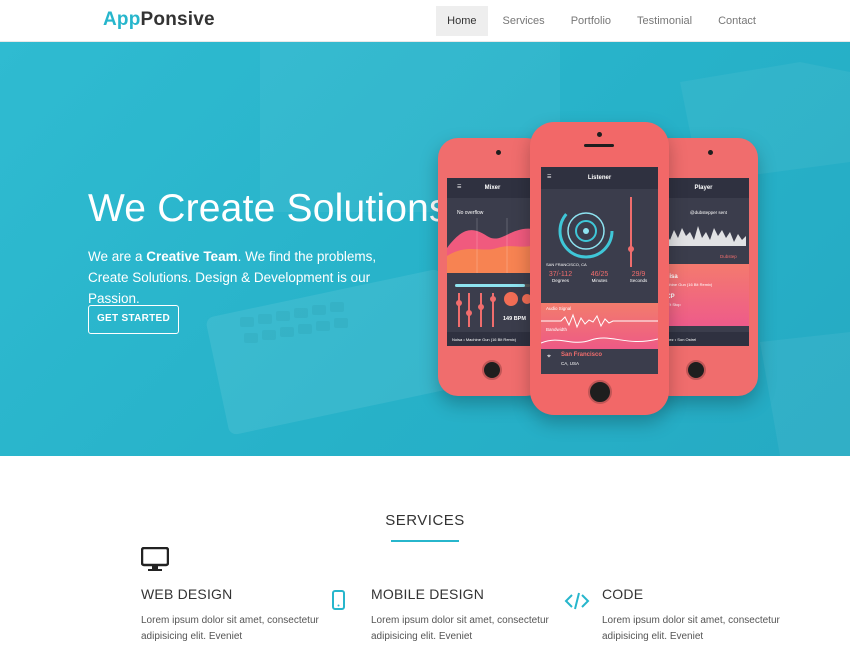 The height and width of the screenshot is (660, 850). I want to click on speaker-grille, so click(599, 145).